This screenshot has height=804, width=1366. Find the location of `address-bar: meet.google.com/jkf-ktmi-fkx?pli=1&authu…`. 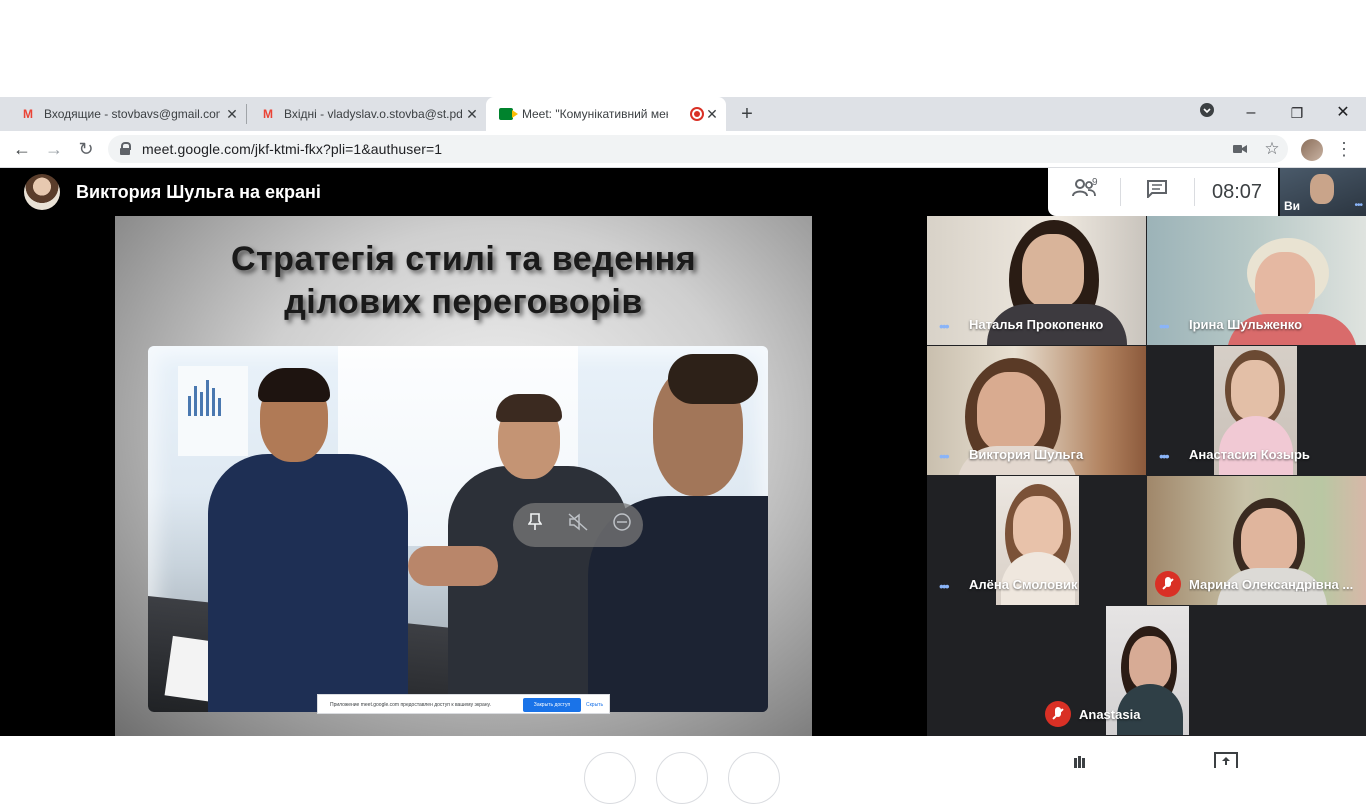

address-bar: meet.google.com/jkf-ktmi-fkx?pli=1&authu… is located at coordinates (698, 149).